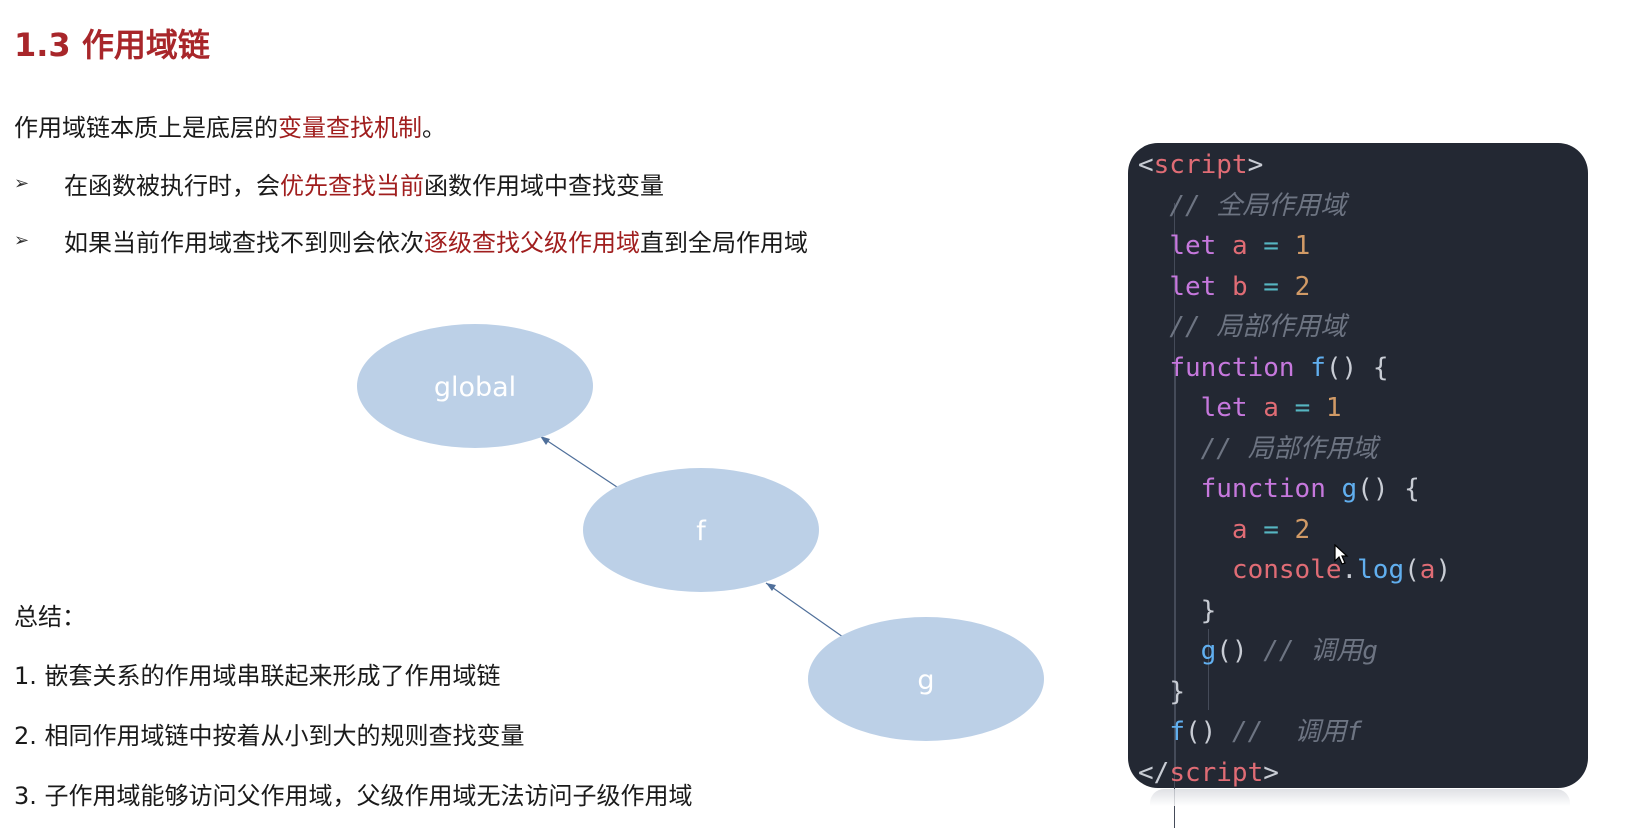 Image resolution: width=1633 pixels, height=828 pixels. Describe the element at coordinates (475, 387) in the screenshot. I see `node-global-label: global` at that location.